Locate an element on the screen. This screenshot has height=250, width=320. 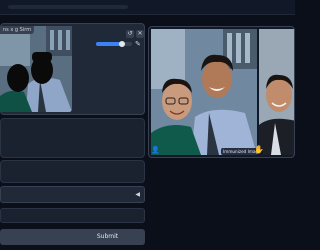
slider-knob is located at coordinates (121, 44).